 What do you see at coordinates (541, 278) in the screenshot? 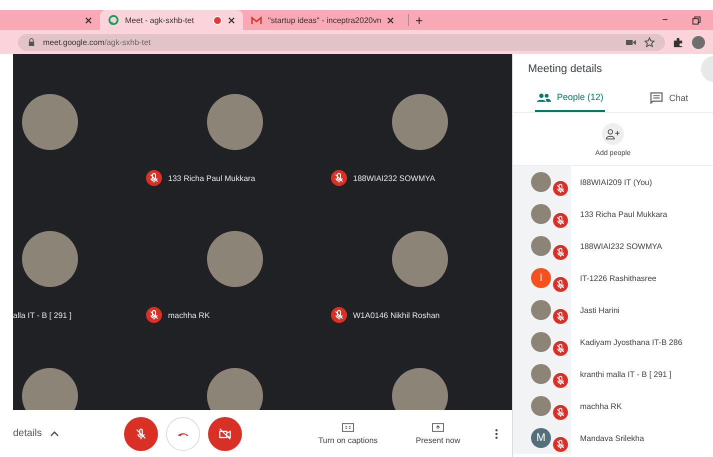
I see `initial-avatar: I` at bounding box center [541, 278].